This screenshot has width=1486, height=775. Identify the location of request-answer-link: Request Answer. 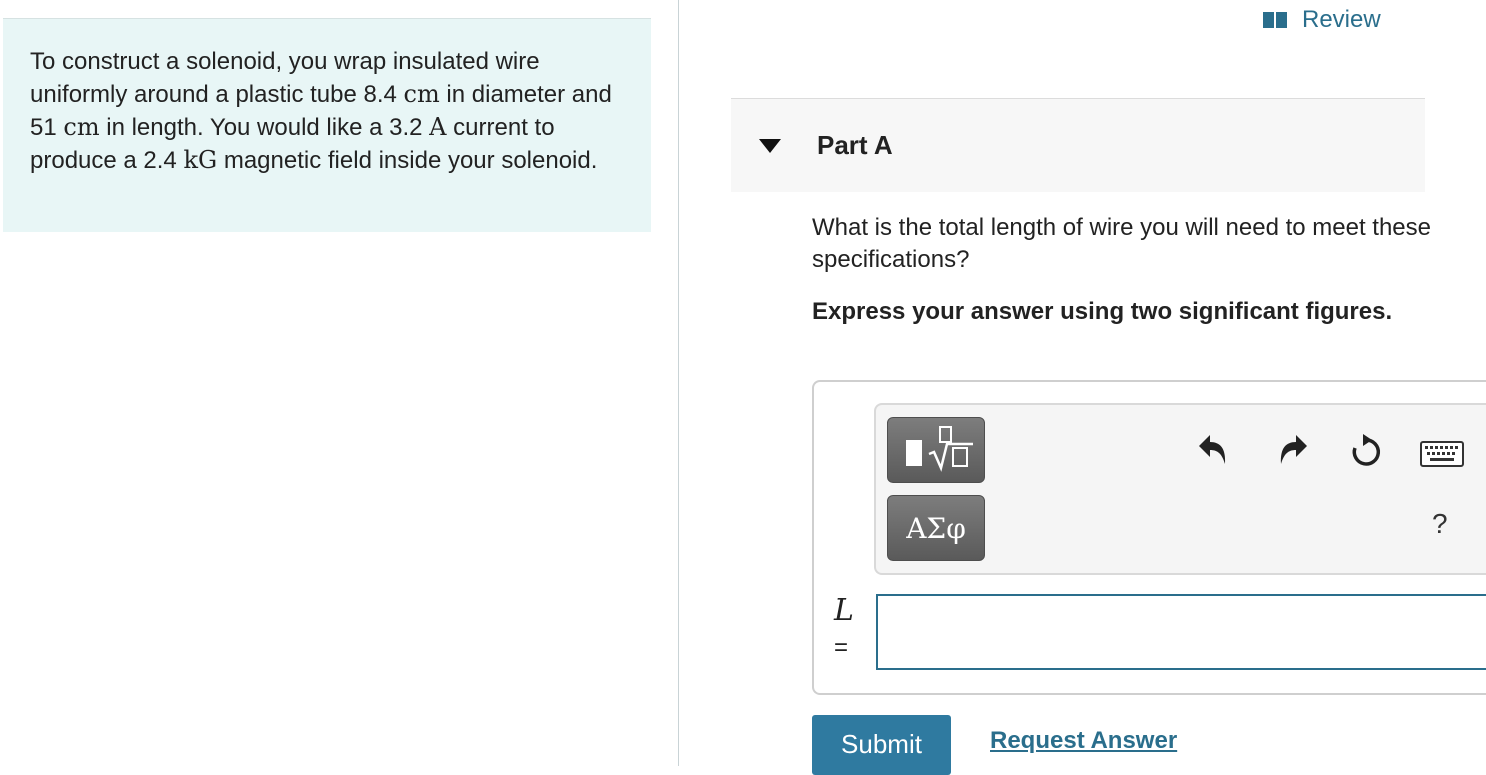
(1083, 741).